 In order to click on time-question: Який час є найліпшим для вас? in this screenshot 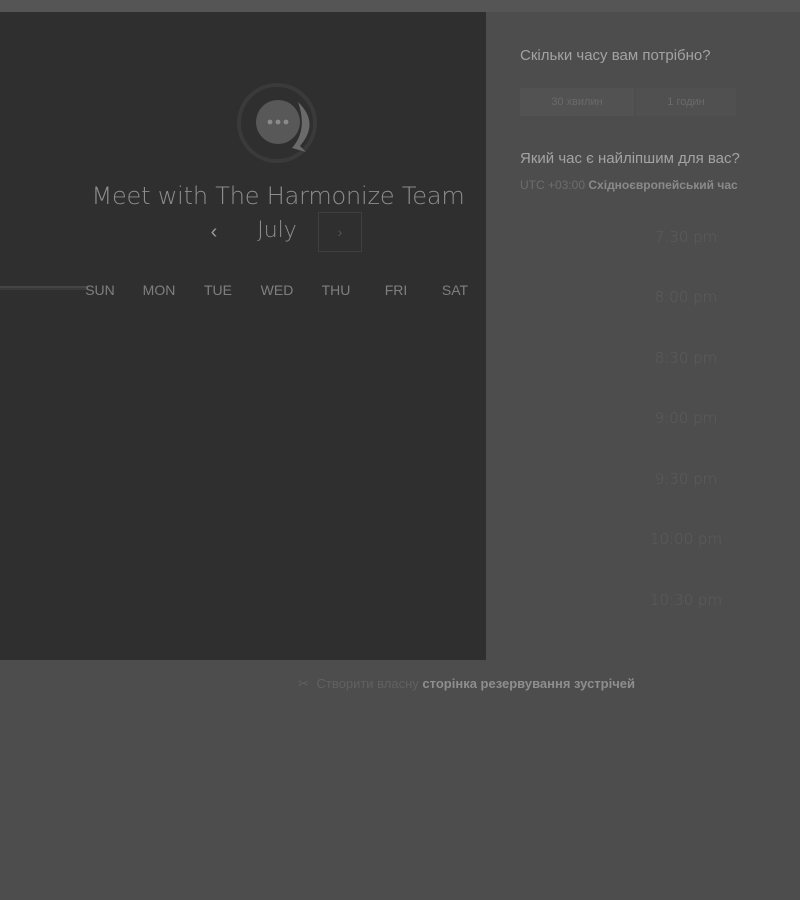, I will do `click(630, 158)`.